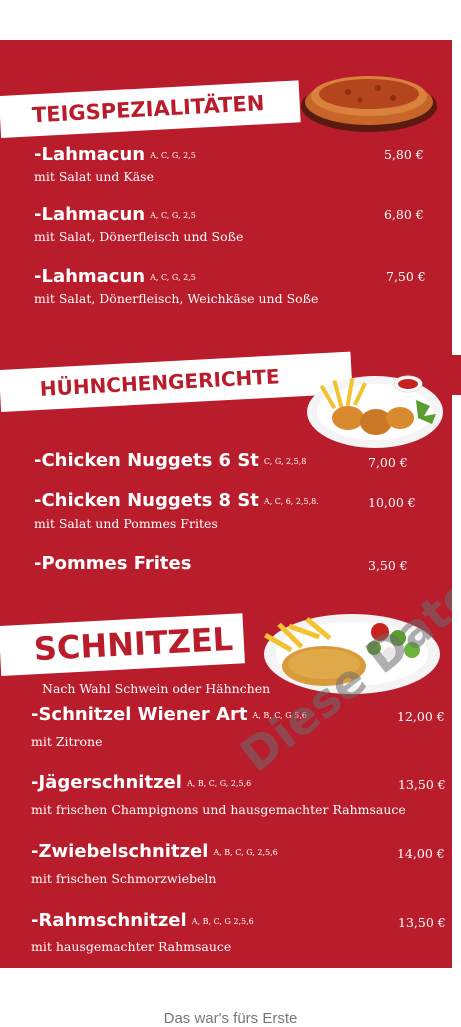 The height and width of the screenshot is (1027, 461). I want to click on item-name: -Jägerschnitzel A, B, C, G, 2,5,6, so click(141, 782).